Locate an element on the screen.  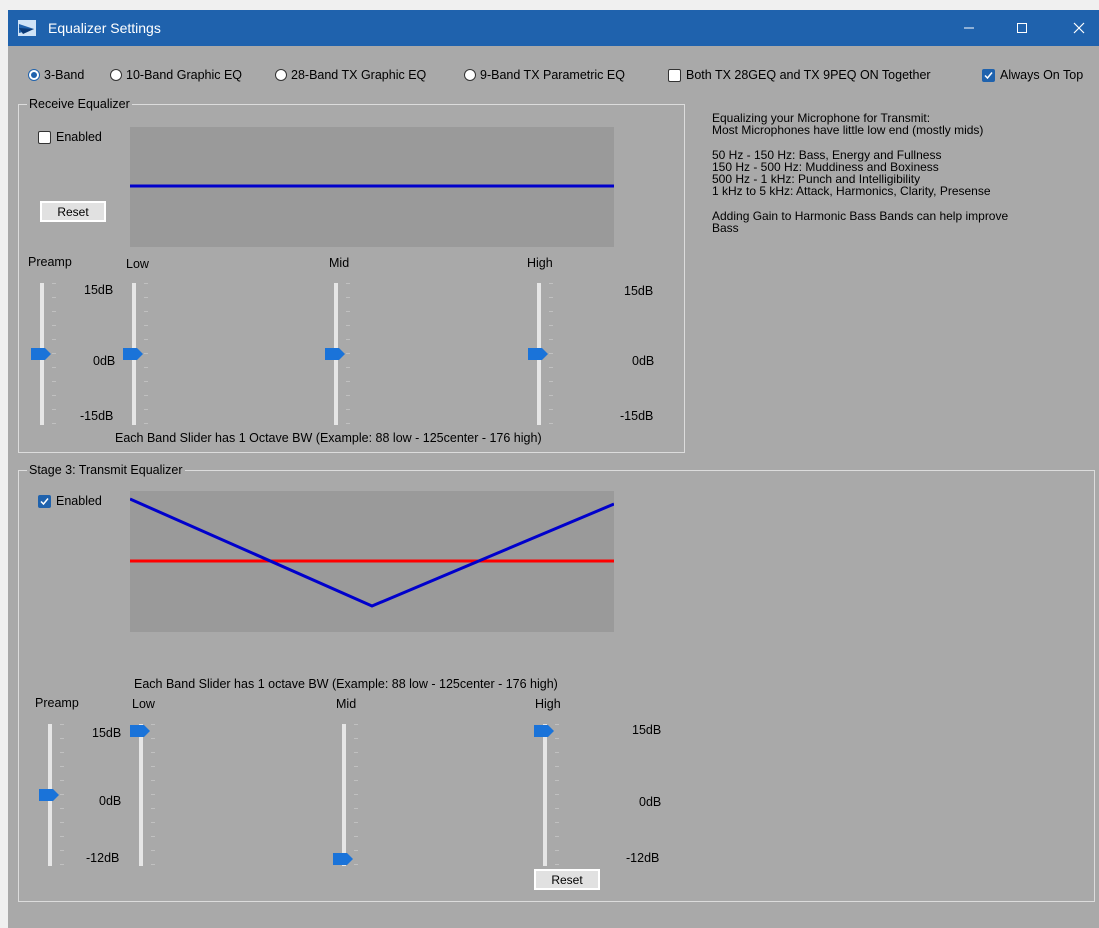
checkbox-label: Both TX 28GEQ and TX 9PEQ ON Together is located at coordinates (808, 75).